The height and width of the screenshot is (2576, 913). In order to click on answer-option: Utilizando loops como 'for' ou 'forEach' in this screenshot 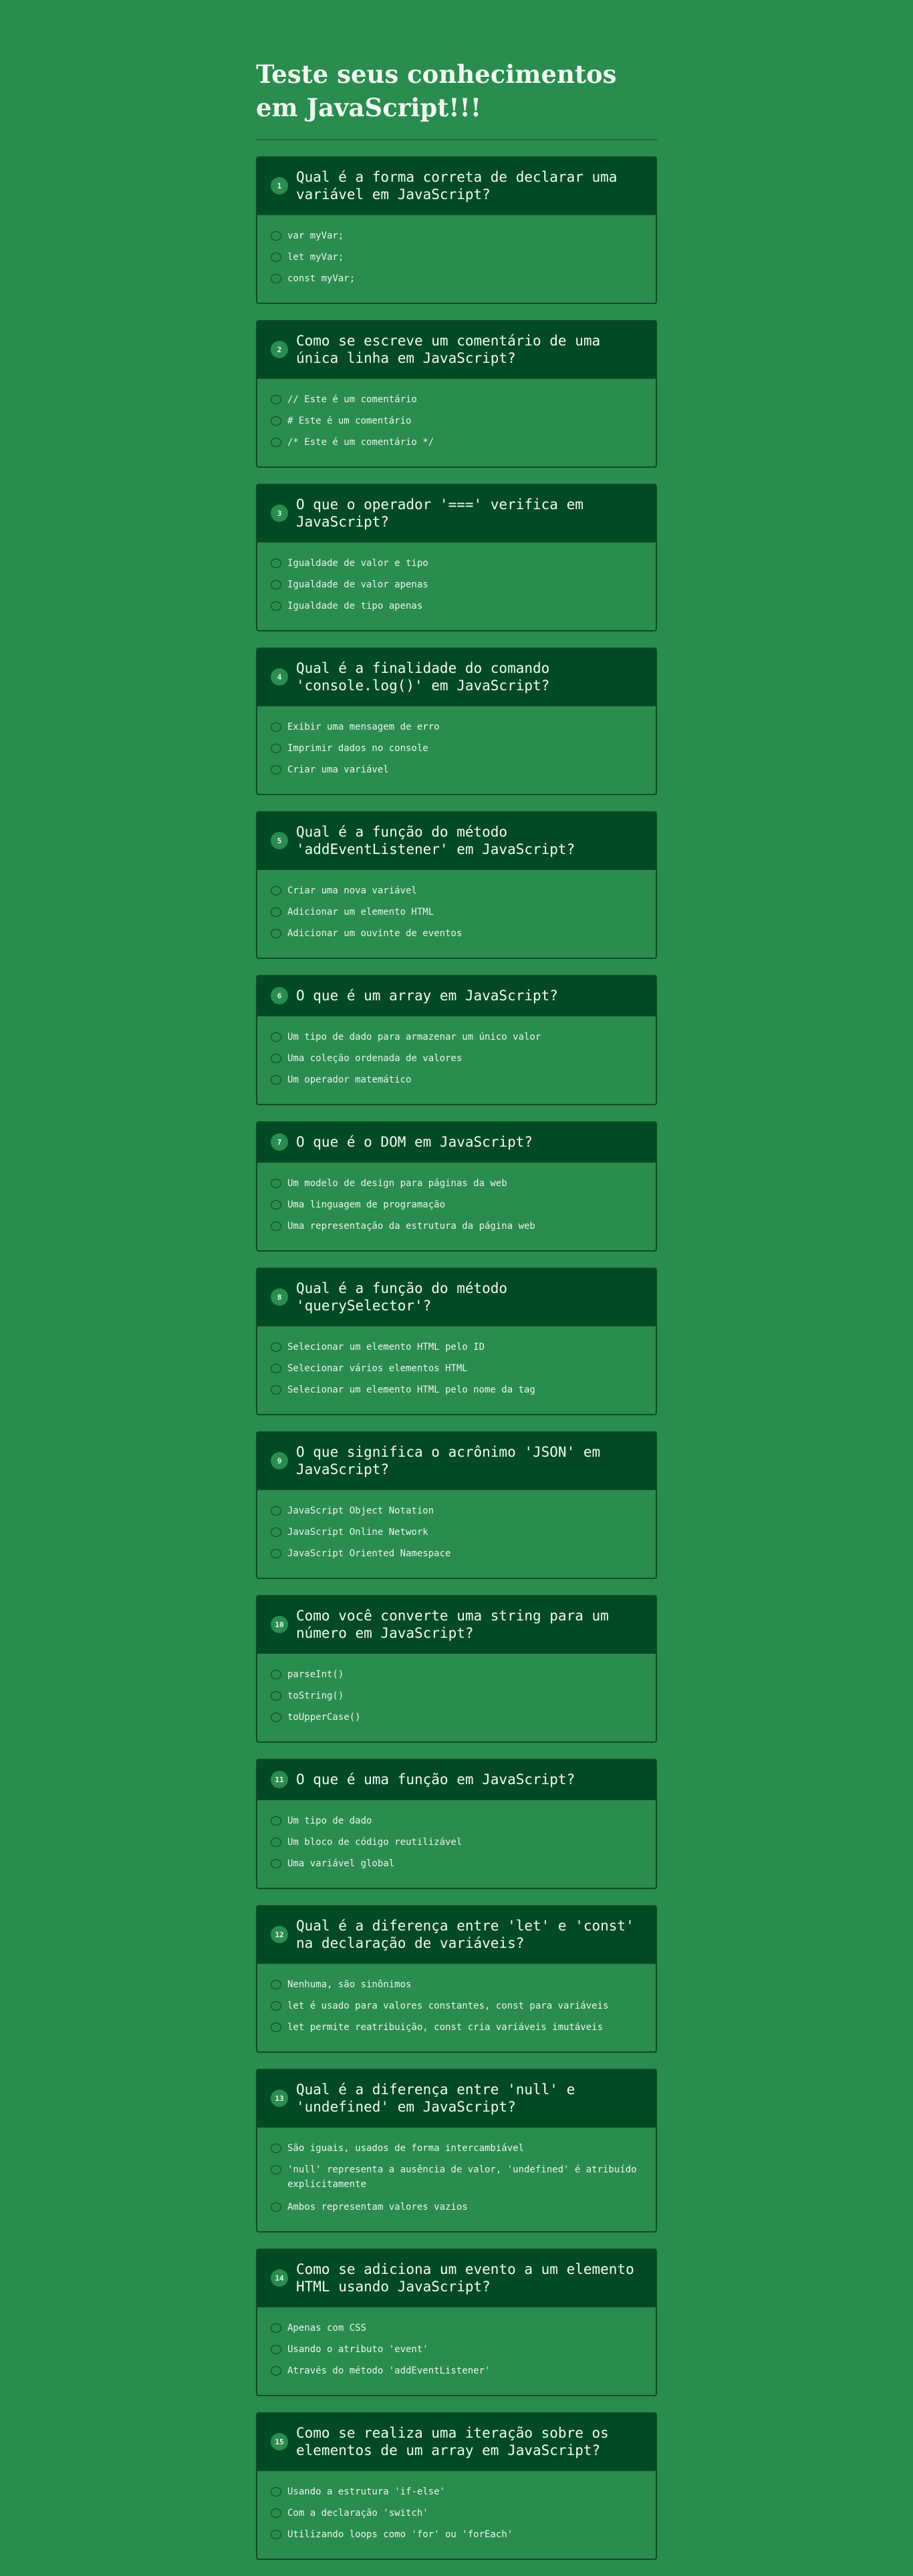, I will do `click(456, 2536)`.